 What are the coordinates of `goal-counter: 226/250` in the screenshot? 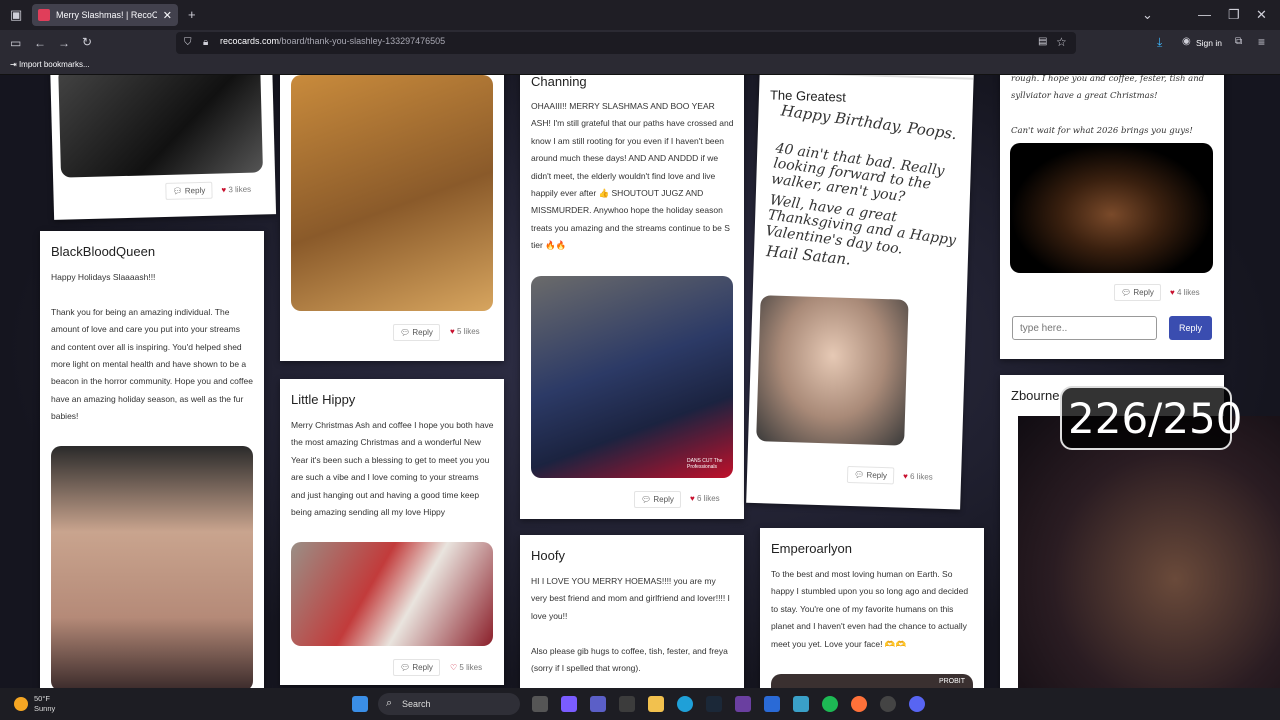 It's located at (1151, 418).